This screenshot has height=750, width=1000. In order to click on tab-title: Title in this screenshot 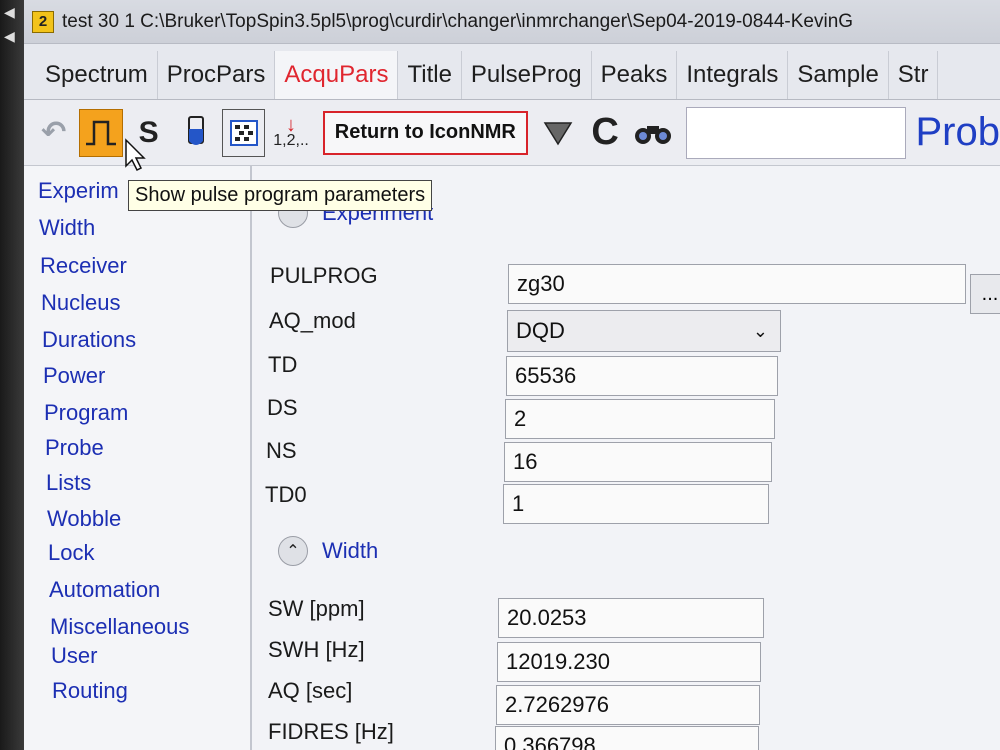, I will do `click(430, 75)`.